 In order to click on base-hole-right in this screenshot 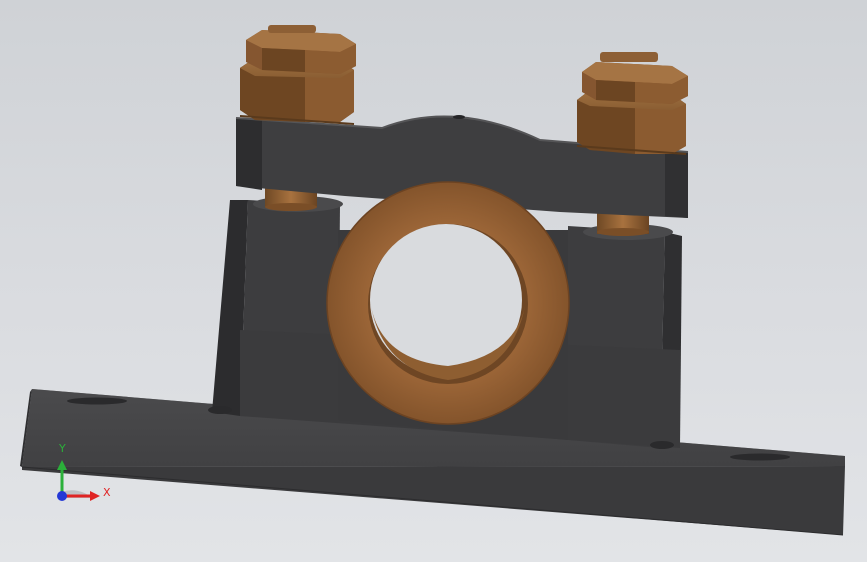, I will do `click(760, 457)`.